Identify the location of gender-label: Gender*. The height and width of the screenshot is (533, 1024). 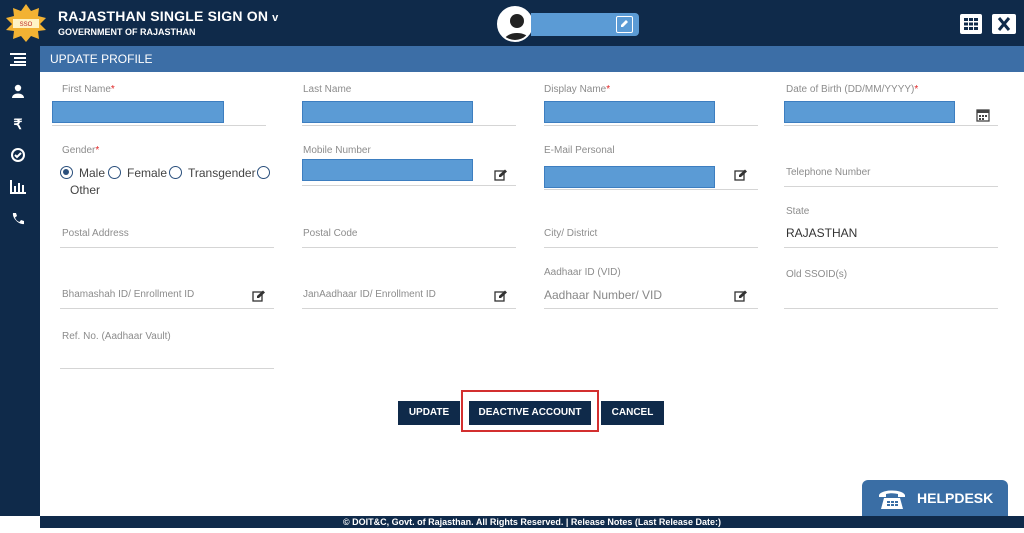
(81, 150).